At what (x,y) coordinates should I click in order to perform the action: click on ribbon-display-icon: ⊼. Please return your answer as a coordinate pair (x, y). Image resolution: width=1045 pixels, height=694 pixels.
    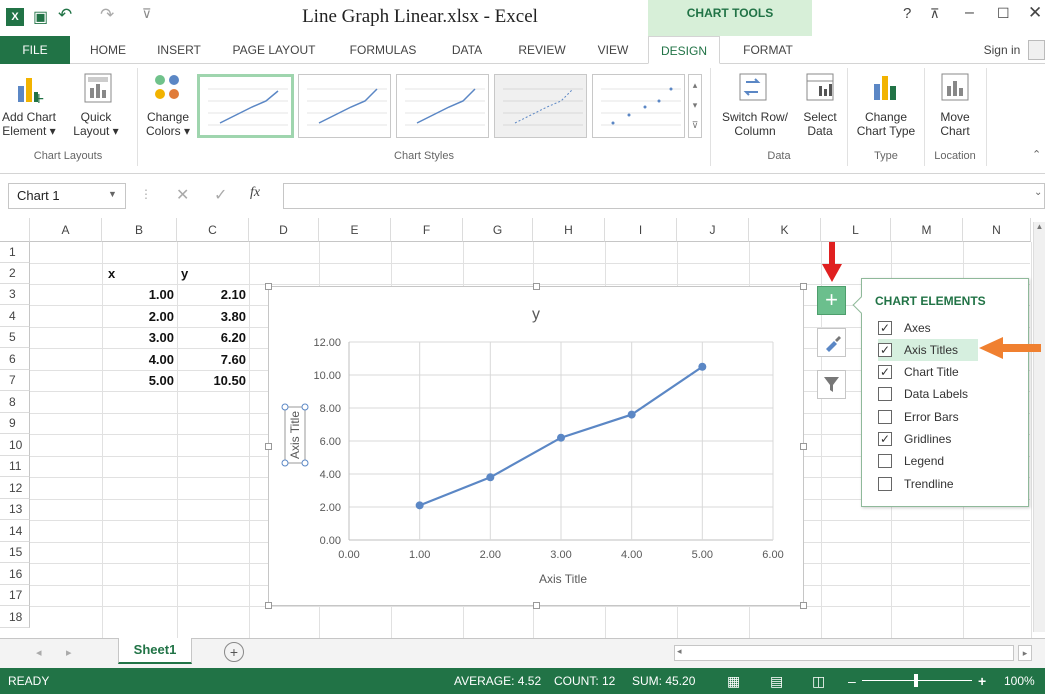
    Looking at the image, I should click on (935, 14).